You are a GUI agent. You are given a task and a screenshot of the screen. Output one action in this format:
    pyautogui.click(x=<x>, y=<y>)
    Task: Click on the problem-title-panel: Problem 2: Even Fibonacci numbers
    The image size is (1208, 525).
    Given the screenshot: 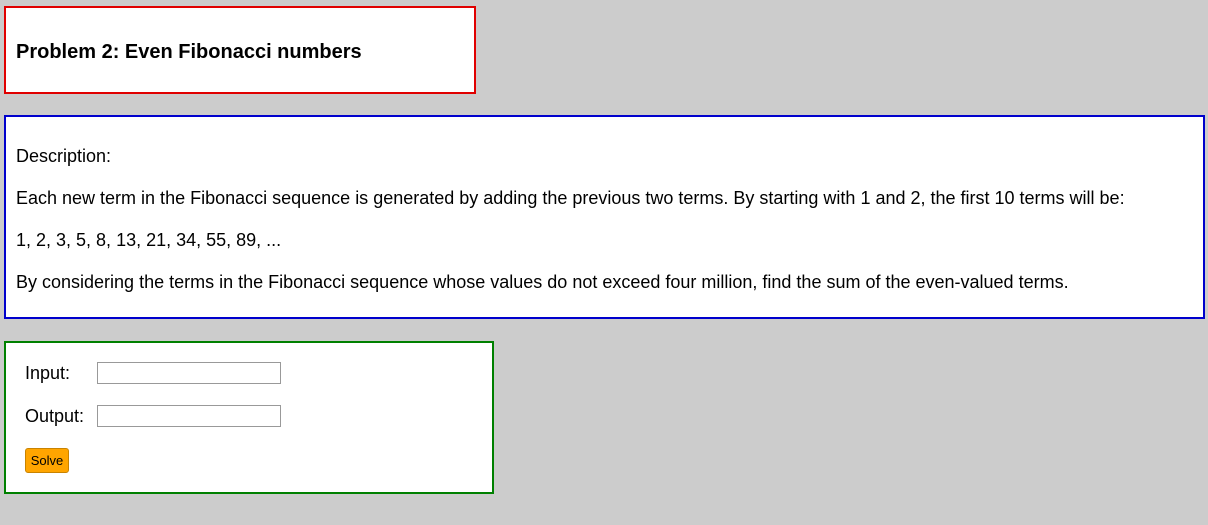 What is the action you would take?
    pyautogui.click(x=240, y=50)
    